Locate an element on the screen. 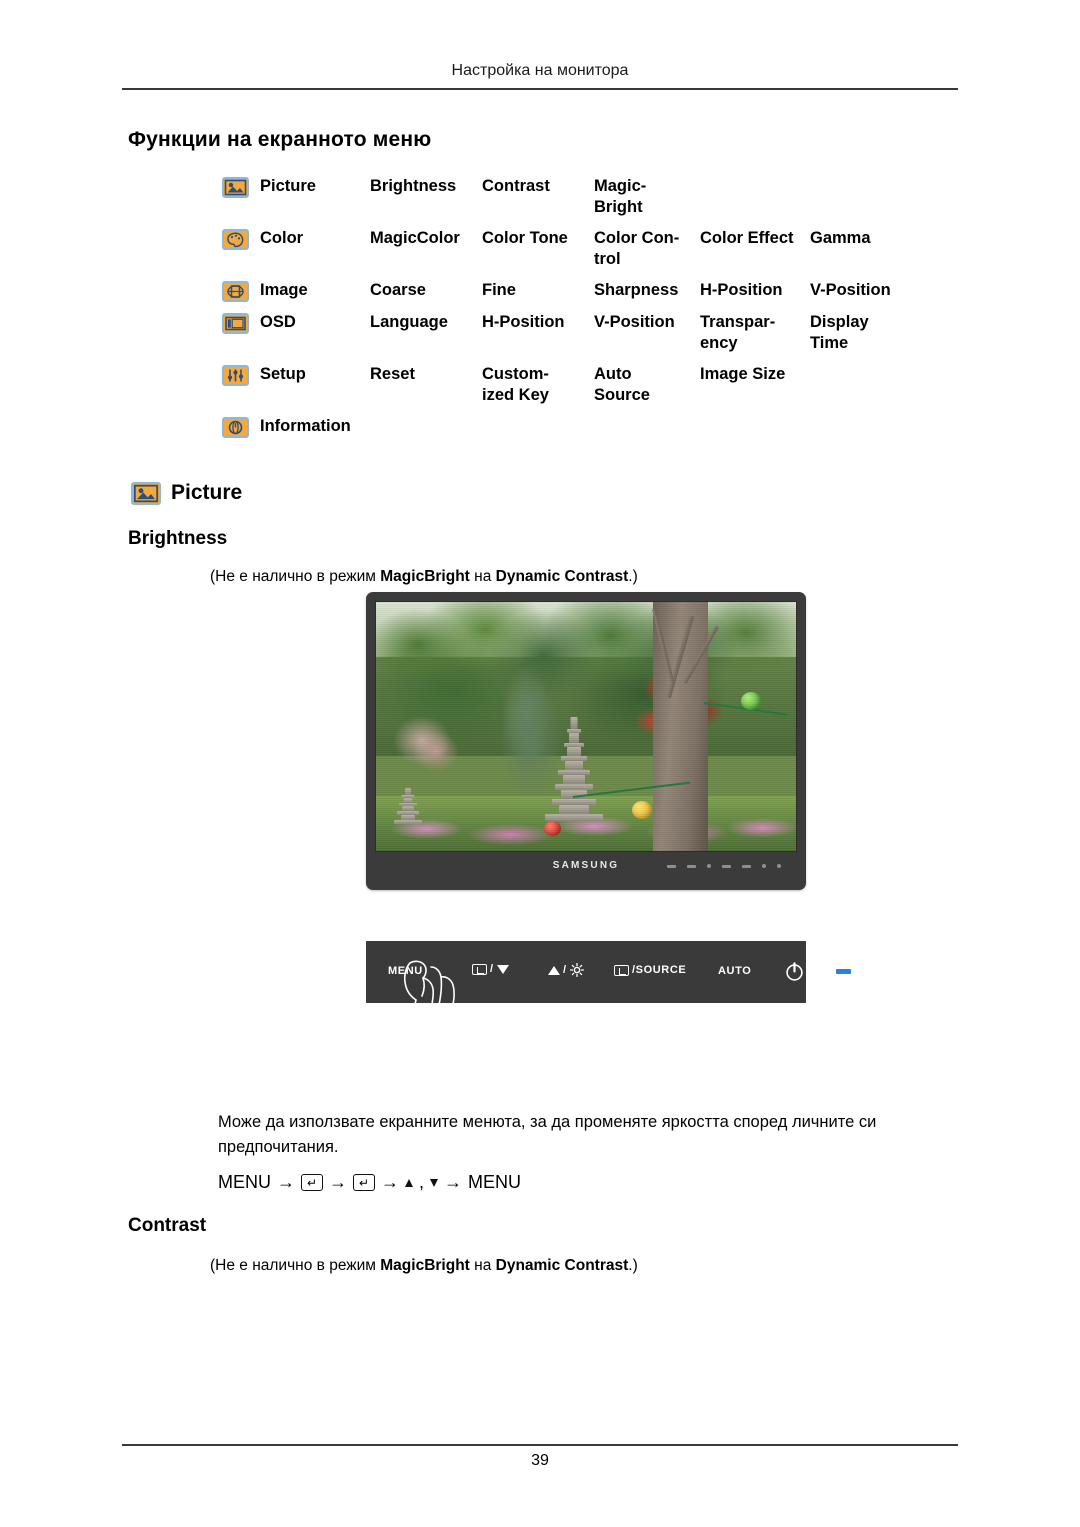  information-clock-icon is located at coordinates (235, 427).